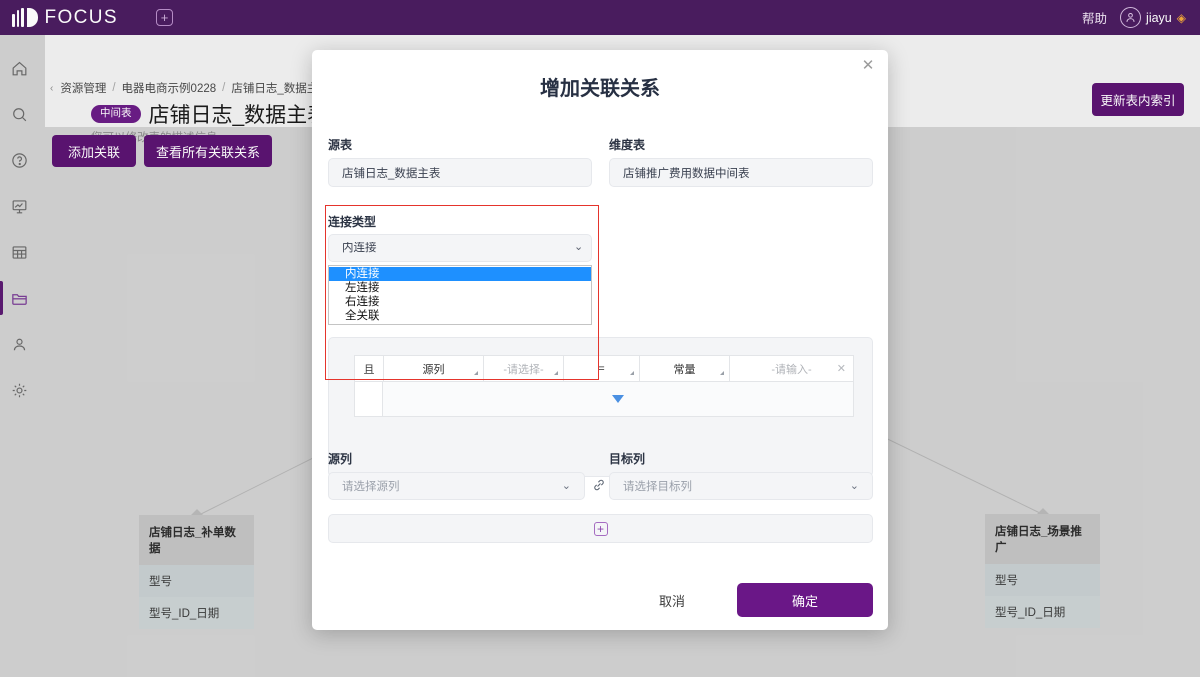 The height and width of the screenshot is (677, 1200). What do you see at coordinates (627, 145) in the screenshot?
I see `dimension-table-label: 维度表` at bounding box center [627, 145].